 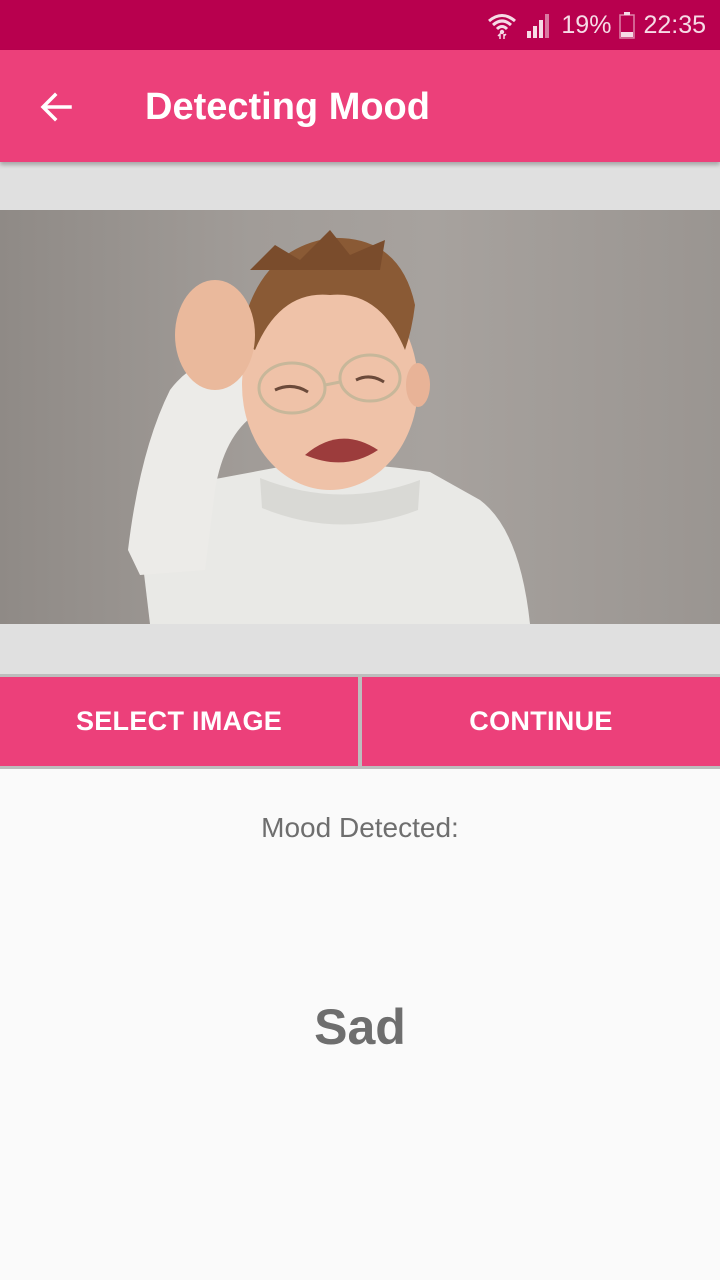 What do you see at coordinates (627, 25) in the screenshot?
I see `battery-icon` at bounding box center [627, 25].